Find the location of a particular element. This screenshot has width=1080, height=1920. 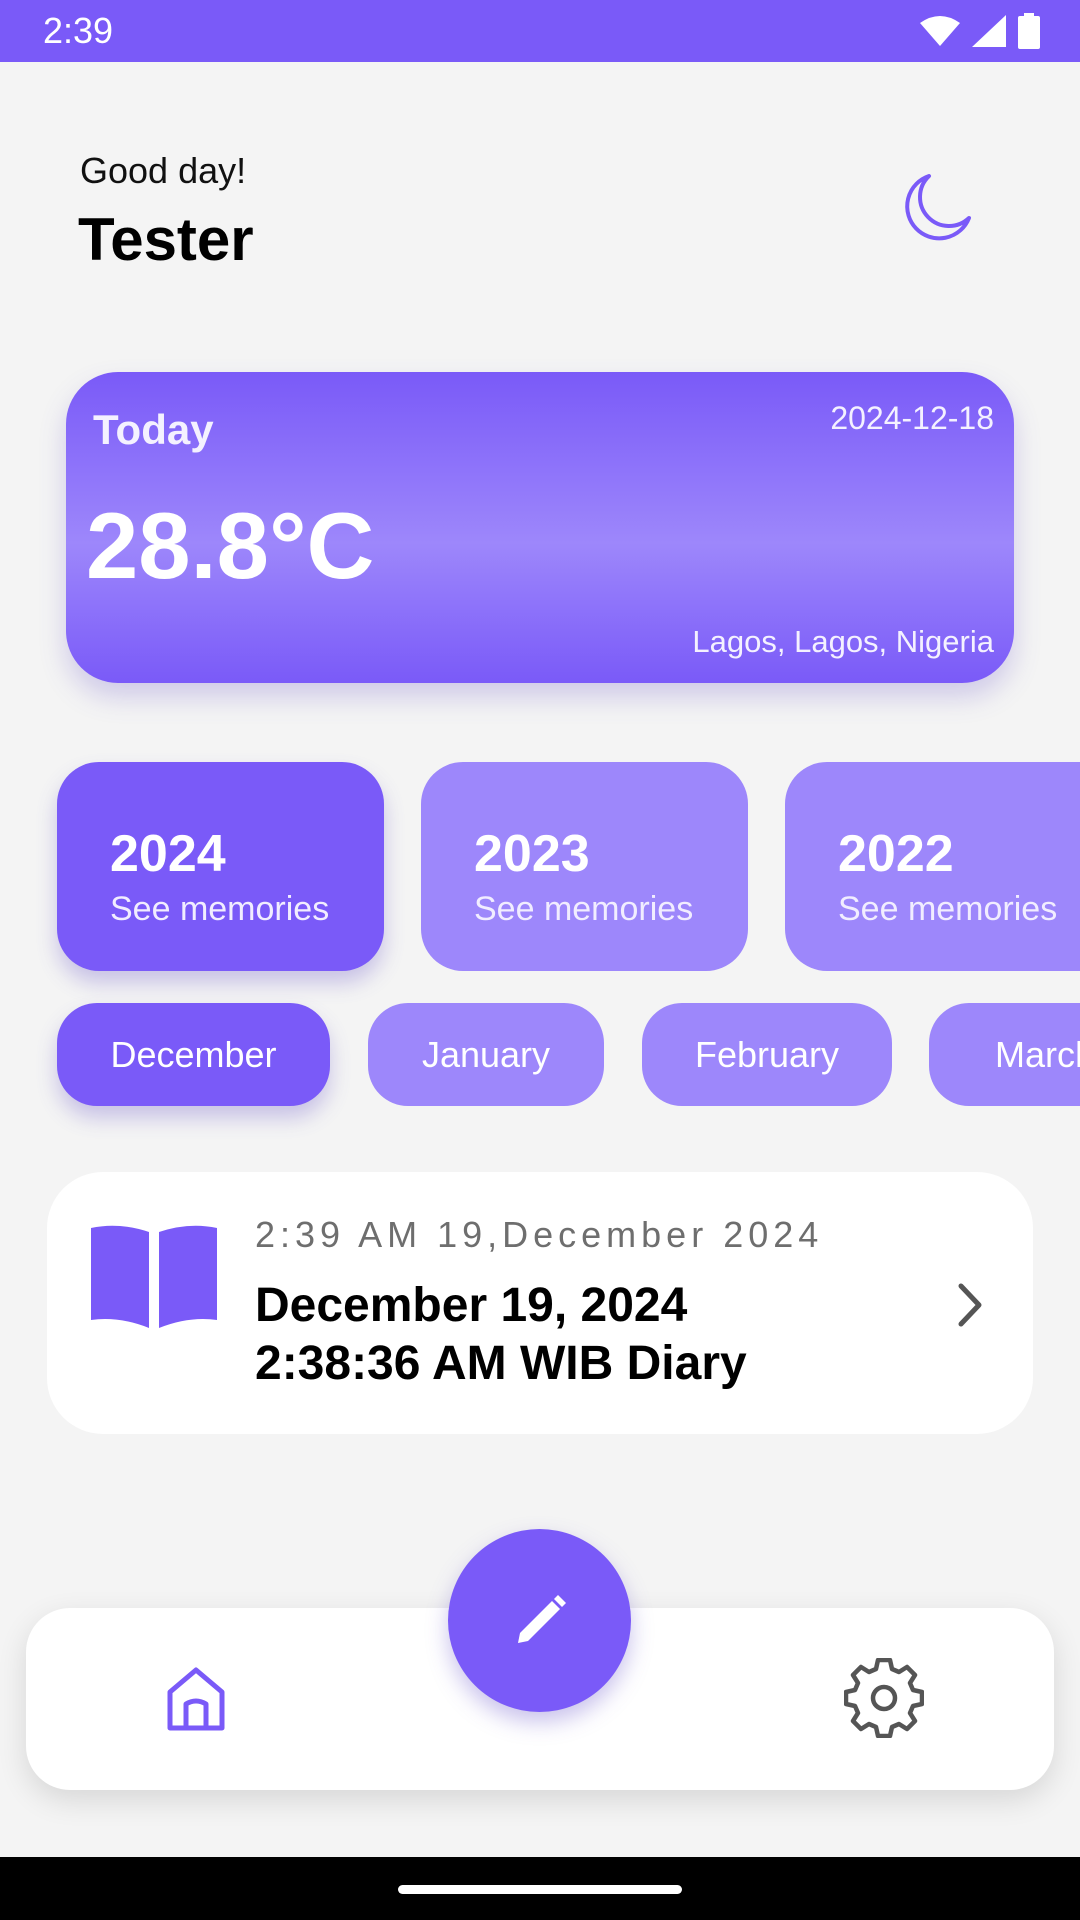

chevron-right-icon is located at coordinates (970, 1305).